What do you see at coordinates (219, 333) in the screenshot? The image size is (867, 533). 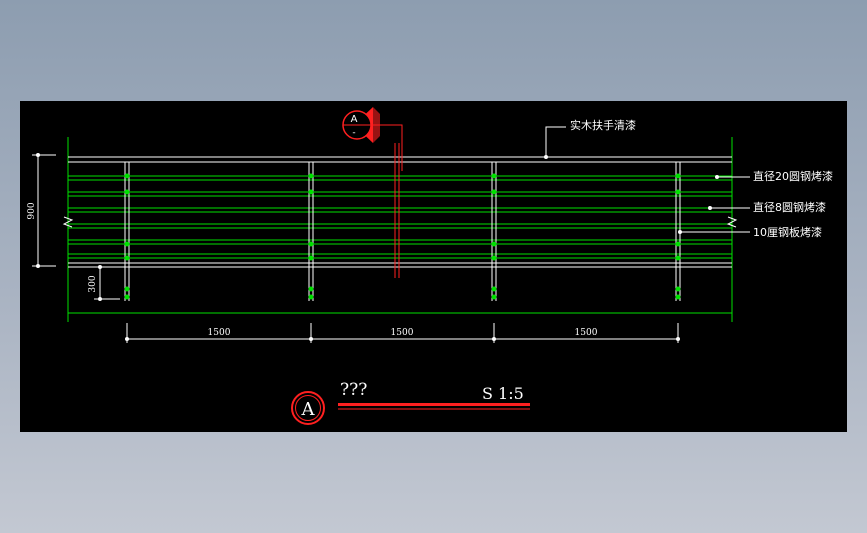 I see `dim-span-1: 1500` at bounding box center [219, 333].